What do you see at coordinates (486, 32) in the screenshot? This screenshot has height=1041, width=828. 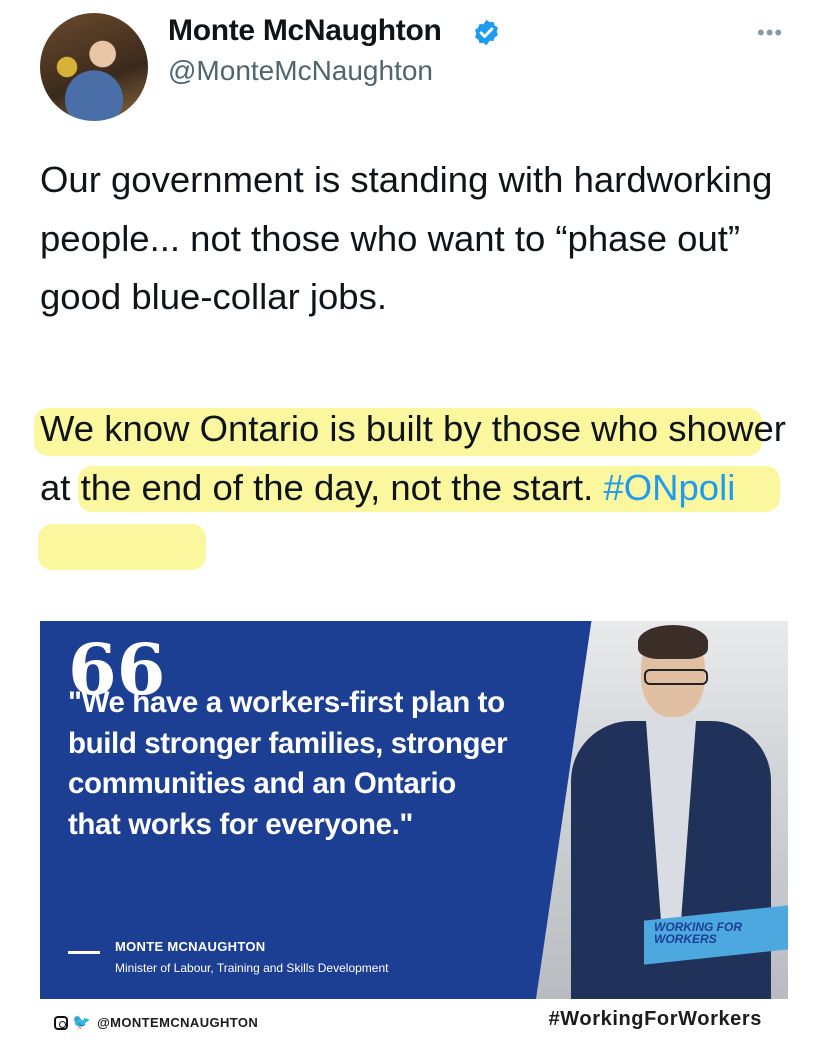 I see `verified-badge-icon` at bounding box center [486, 32].